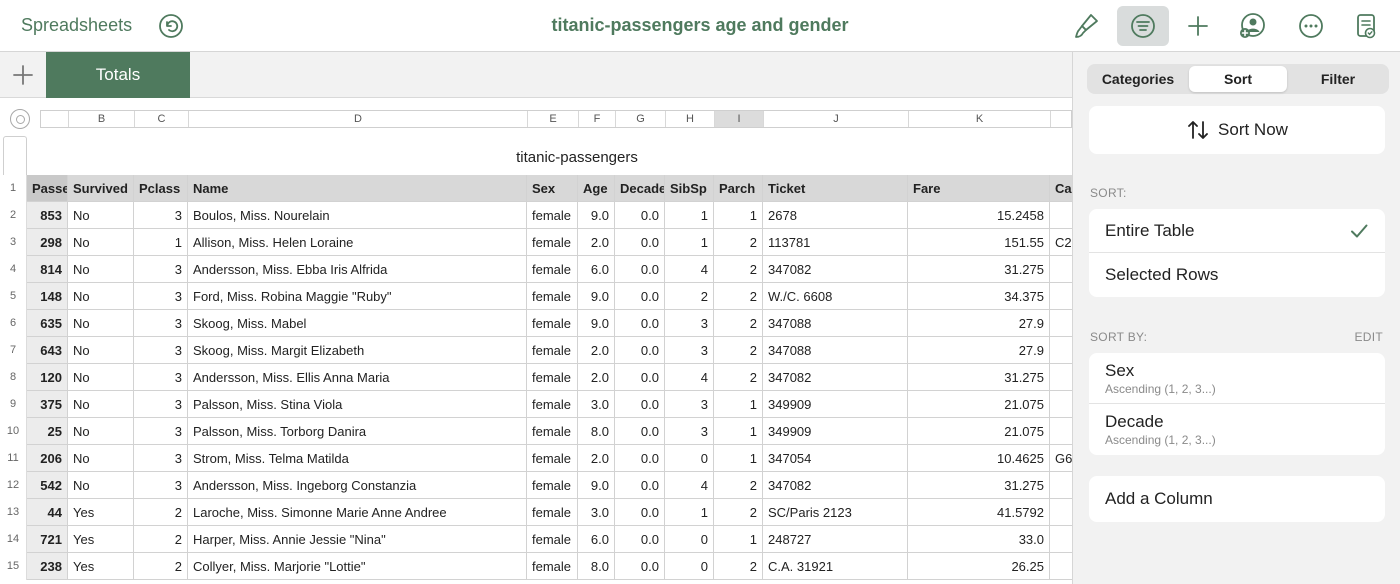 This screenshot has width=1400, height=584. Describe the element at coordinates (13, 296) in the screenshot. I see `row-number: 5` at that location.